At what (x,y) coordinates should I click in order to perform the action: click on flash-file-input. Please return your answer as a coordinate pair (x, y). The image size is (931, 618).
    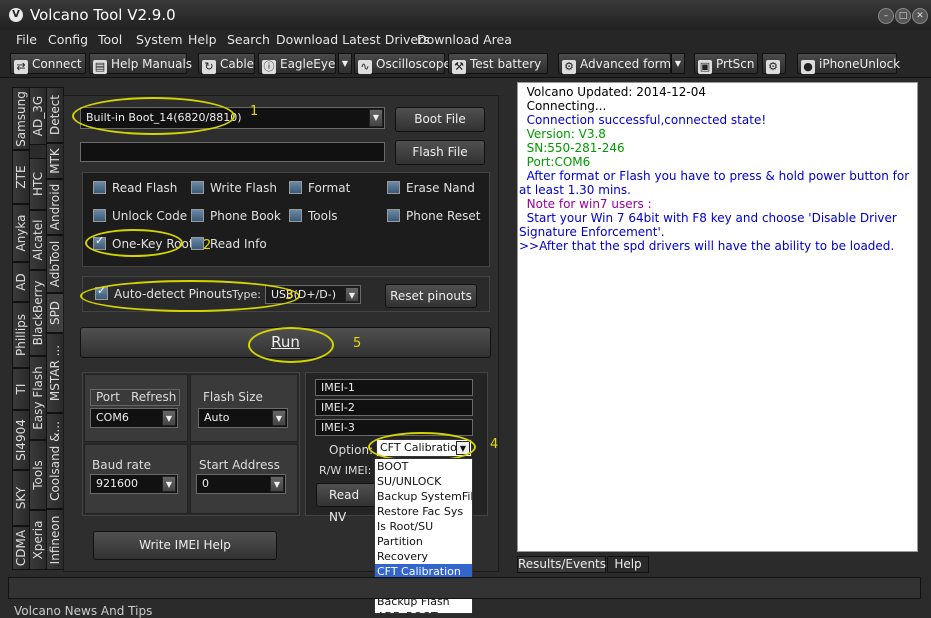
    Looking at the image, I should click on (232, 152).